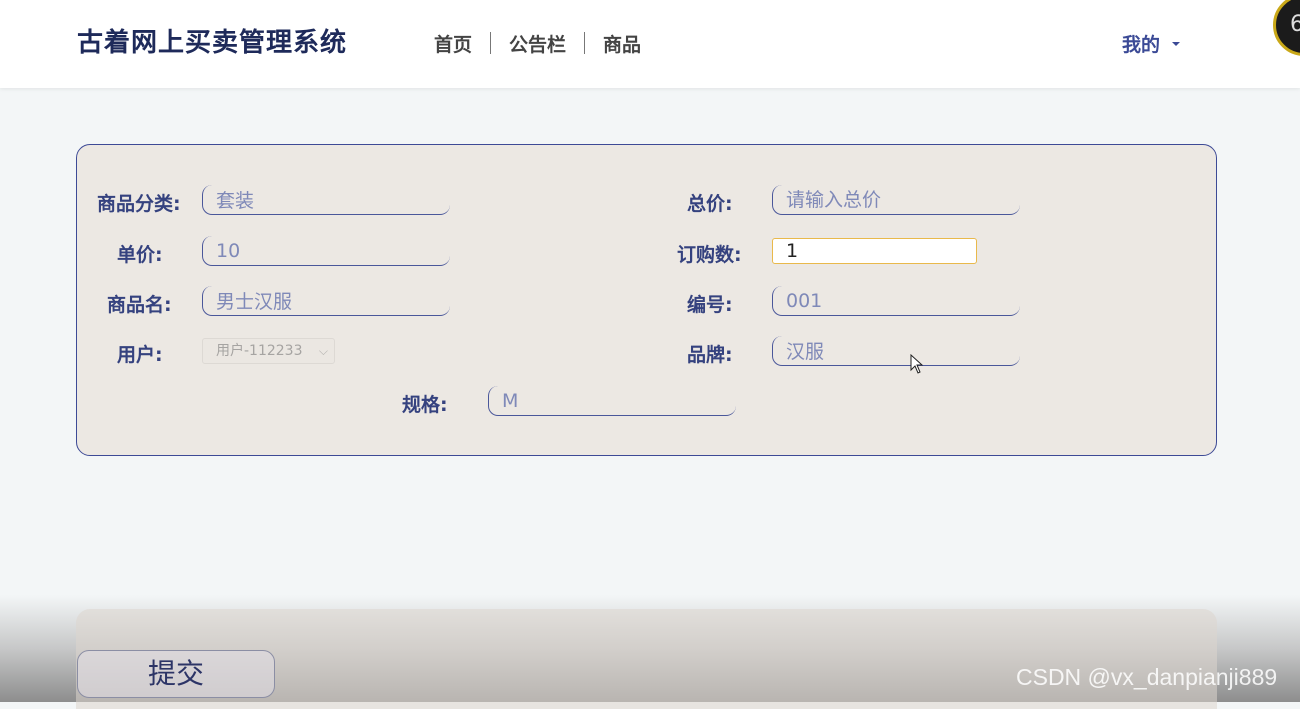 This screenshot has height=709, width=1300. Describe the element at coordinates (139, 204) in the screenshot. I see `category-label: 商品分类:` at that location.